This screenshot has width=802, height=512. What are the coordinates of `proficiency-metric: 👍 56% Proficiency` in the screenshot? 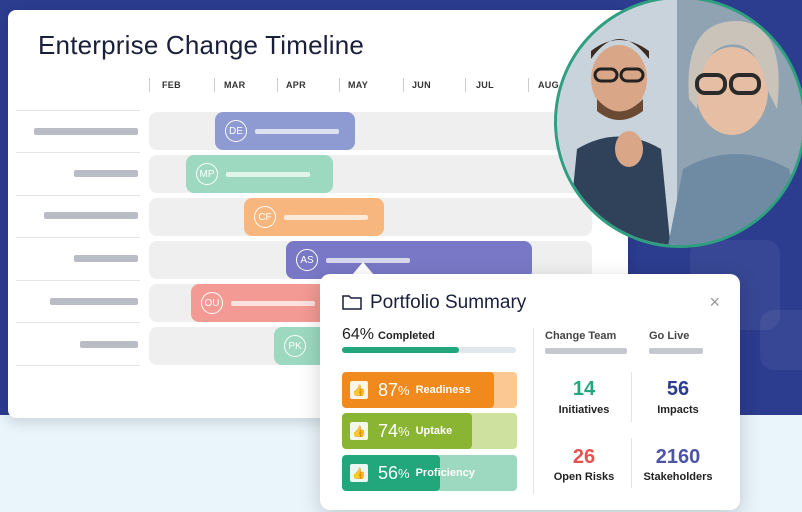 It's located at (429, 473).